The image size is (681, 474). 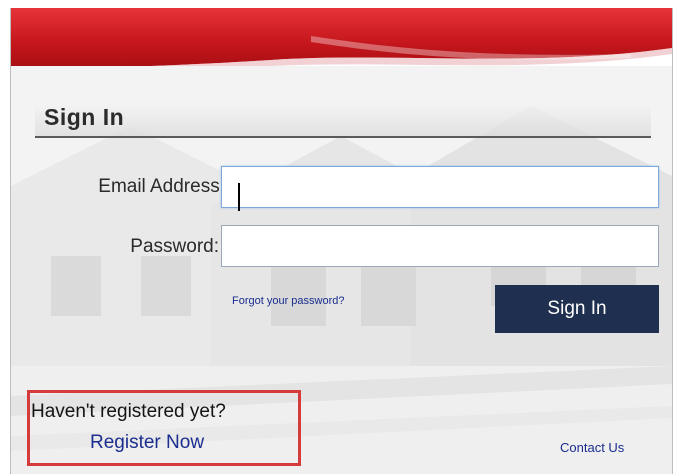 I want to click on text-caret, so click(x=239, y=197).